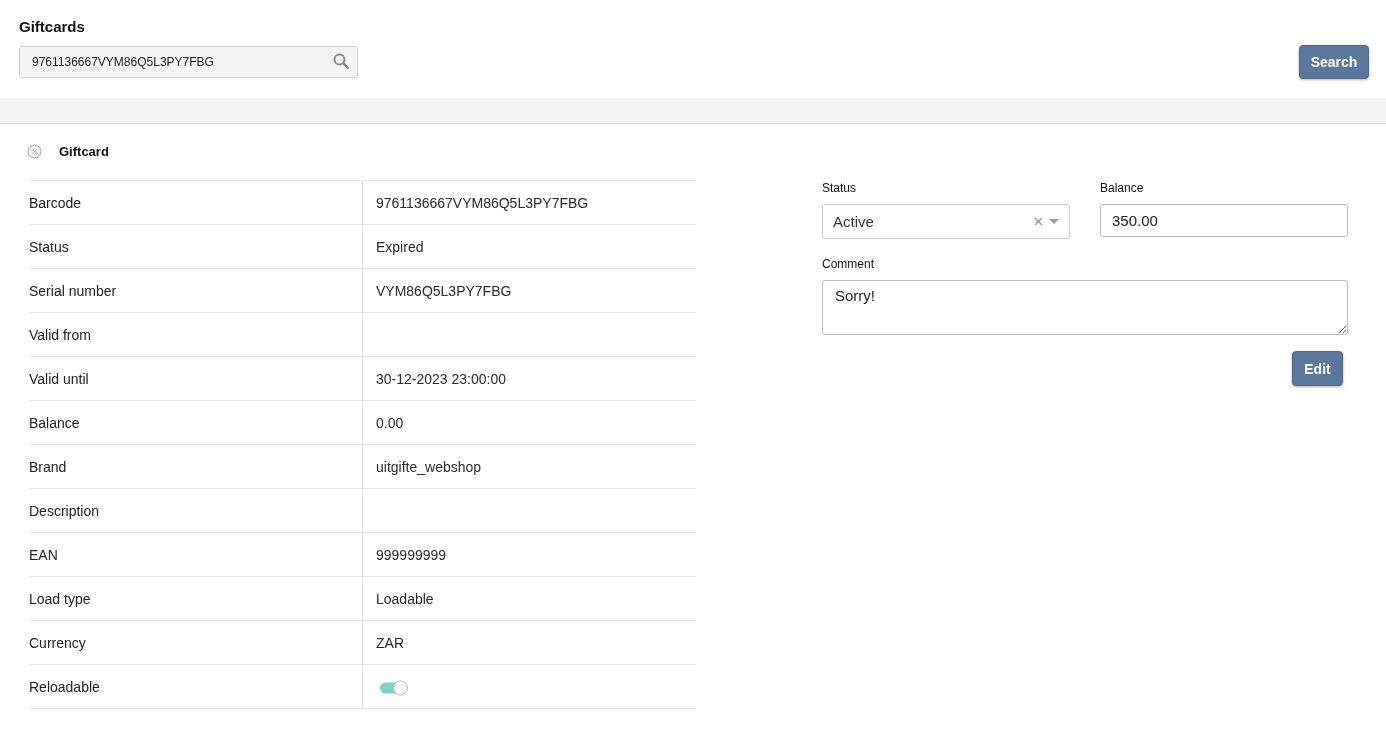  Describe the element at coordinates (441, 379) in the screenshot. I see `field-value: 30-12-2023 23:00:00` at that location.